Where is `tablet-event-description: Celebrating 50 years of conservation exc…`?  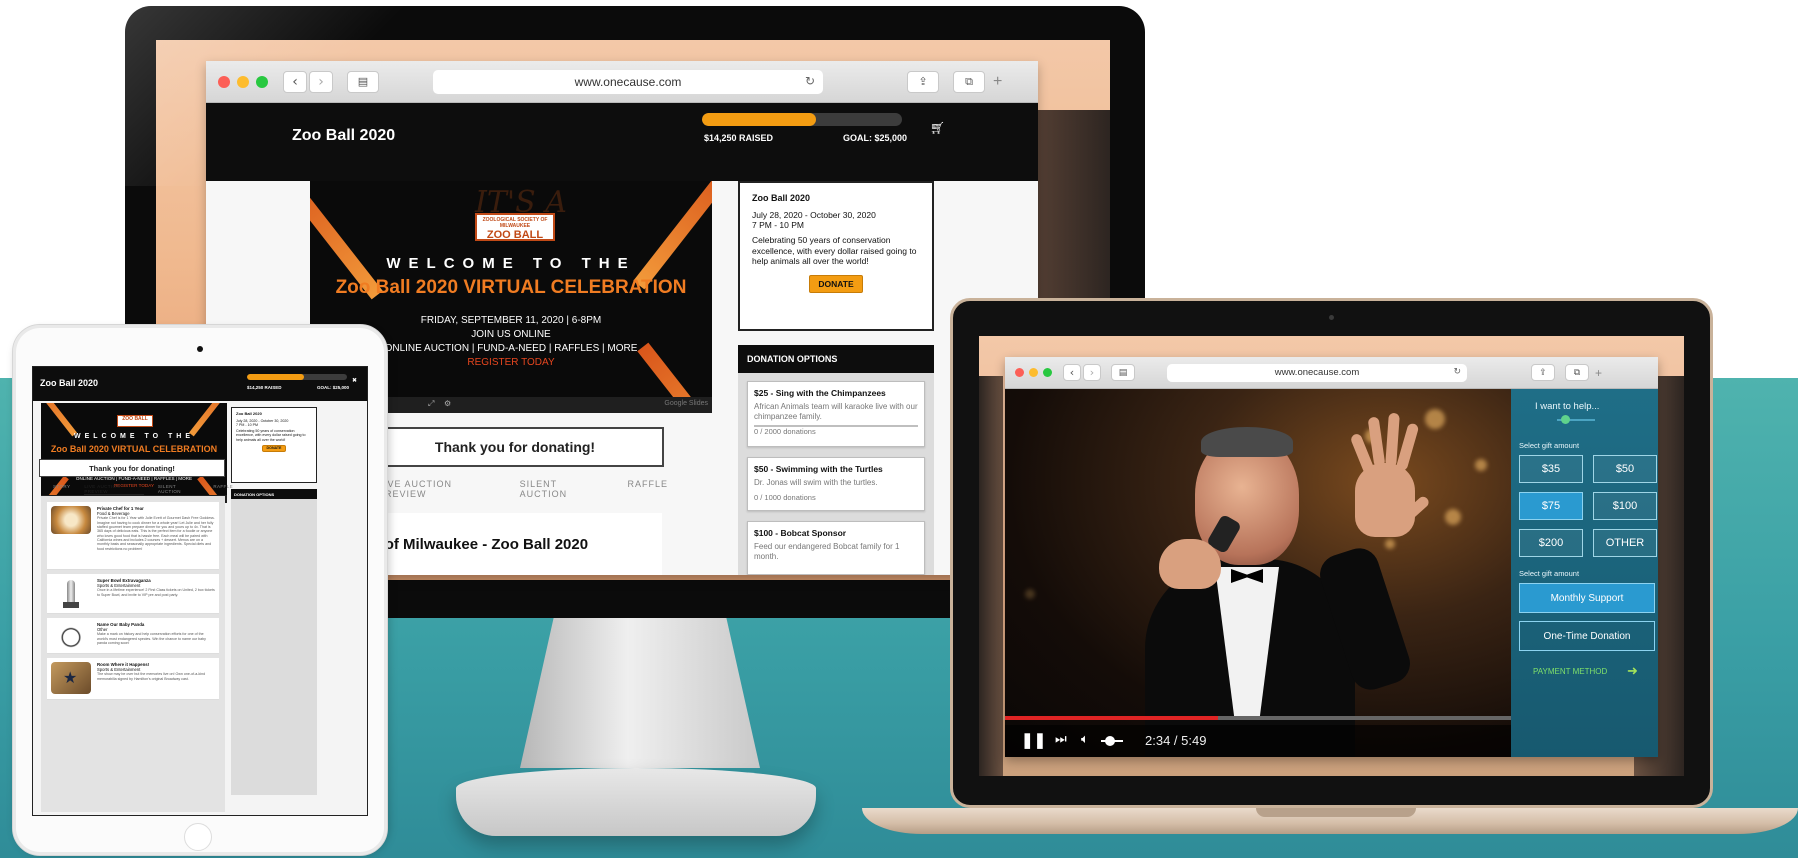 tablet-event-description: Celebrating 50 years of conservation exc… is located at coordinates (271, 435).